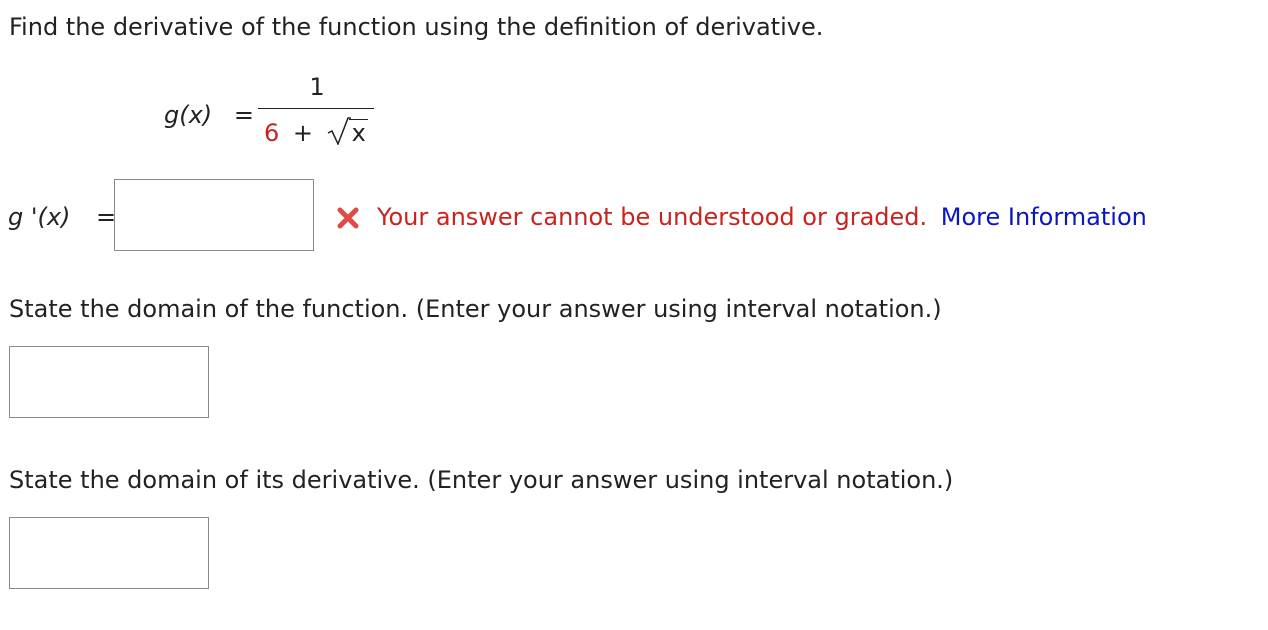 This screenshot has width=1268, height=630. I want to click on square-root: x, so click(347, 132).